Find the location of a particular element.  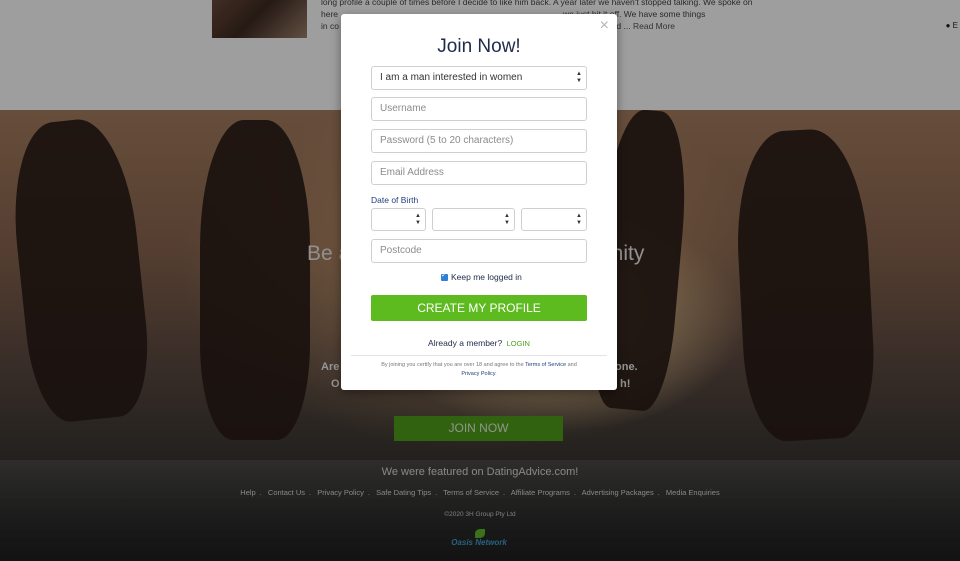

modal-divider is located at coordinates (479, 355).